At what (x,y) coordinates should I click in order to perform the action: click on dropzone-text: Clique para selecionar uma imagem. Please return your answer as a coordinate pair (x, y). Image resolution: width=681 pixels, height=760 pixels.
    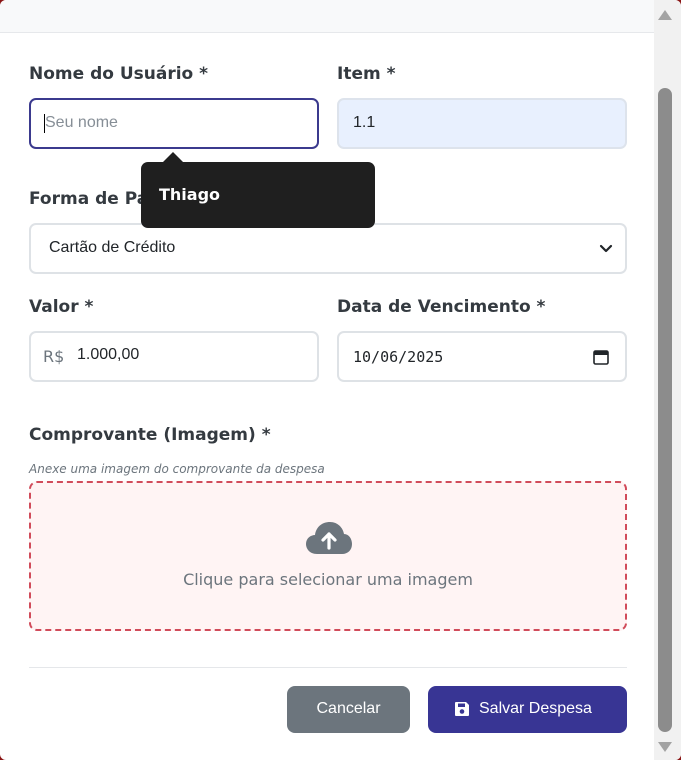
    Looking at the image, I should click on (328, 579).